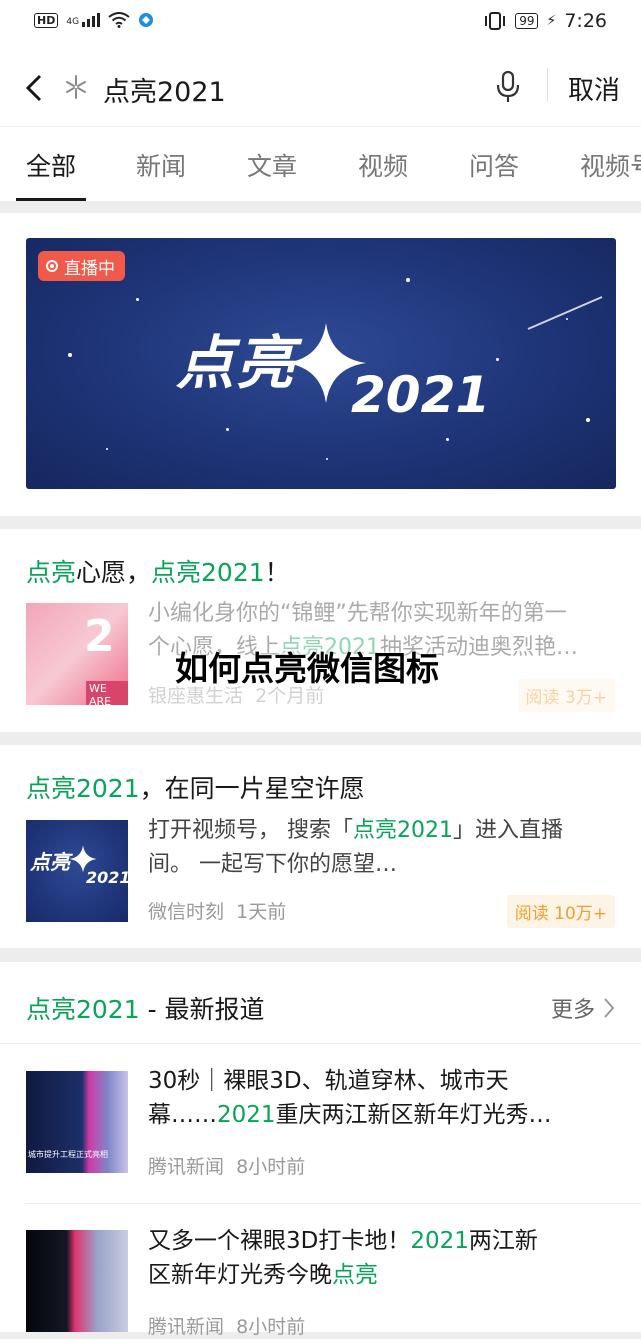 The image size is (641, 1339). I want to click on tab-qa: 问答, so click(494, 165).